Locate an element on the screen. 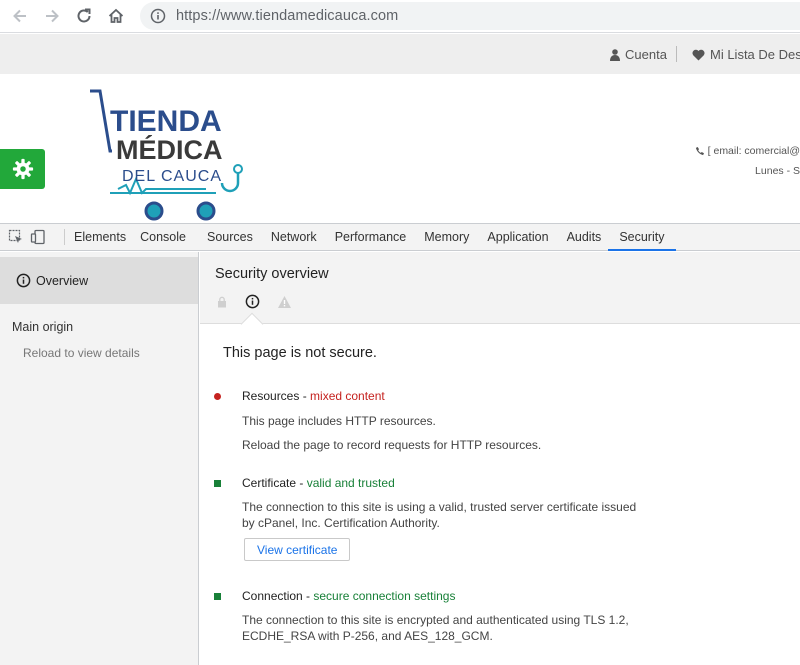  business-hours: Lunes - S is located at coordinates (777, 171).